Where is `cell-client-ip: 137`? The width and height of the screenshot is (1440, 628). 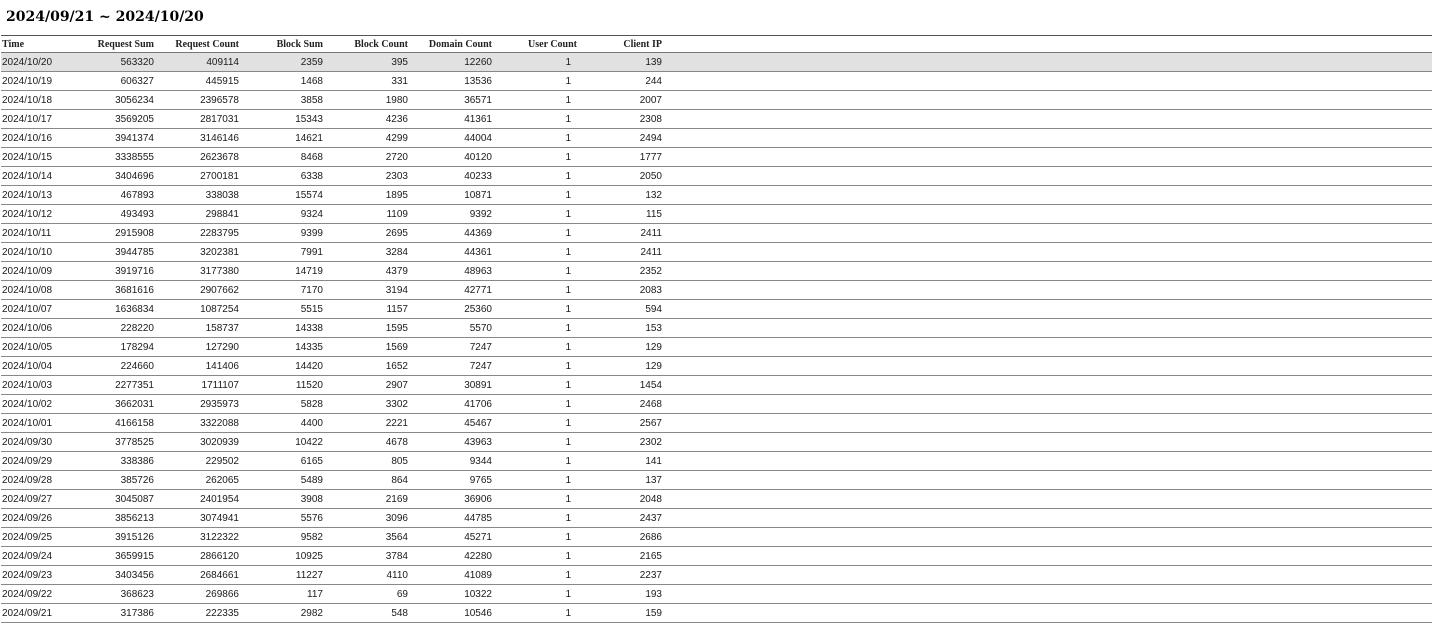 cell-client-ip: 137 is located at coordinates (619, 480).